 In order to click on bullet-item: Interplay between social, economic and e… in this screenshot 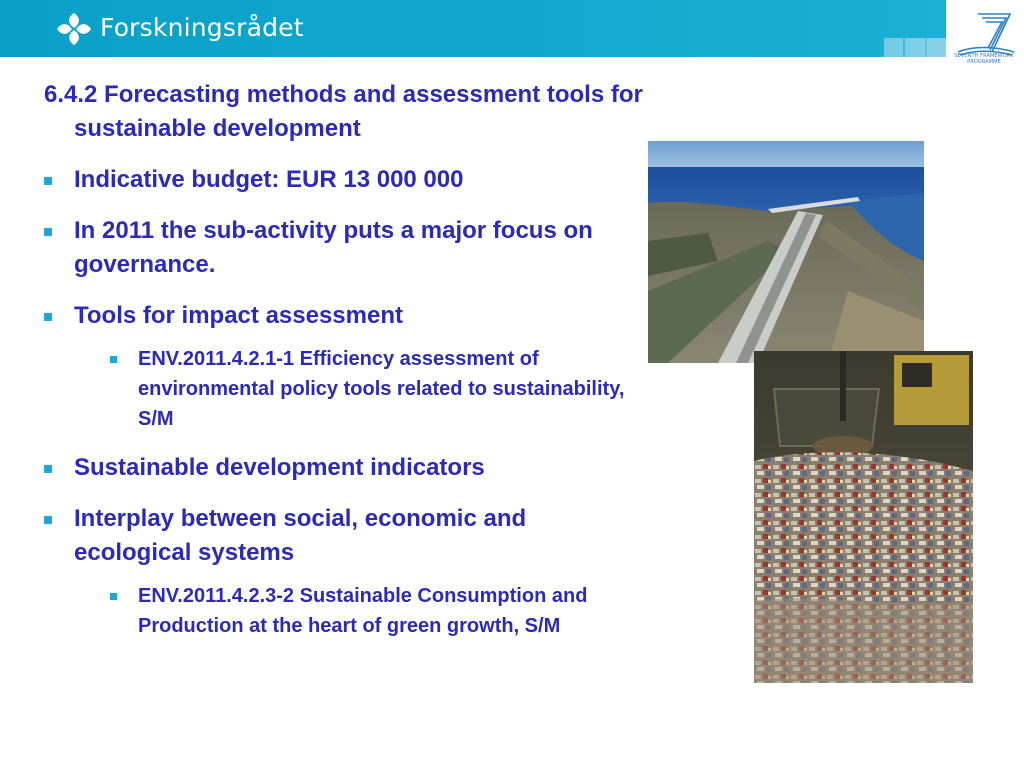, I will do `click(346, 536)`.